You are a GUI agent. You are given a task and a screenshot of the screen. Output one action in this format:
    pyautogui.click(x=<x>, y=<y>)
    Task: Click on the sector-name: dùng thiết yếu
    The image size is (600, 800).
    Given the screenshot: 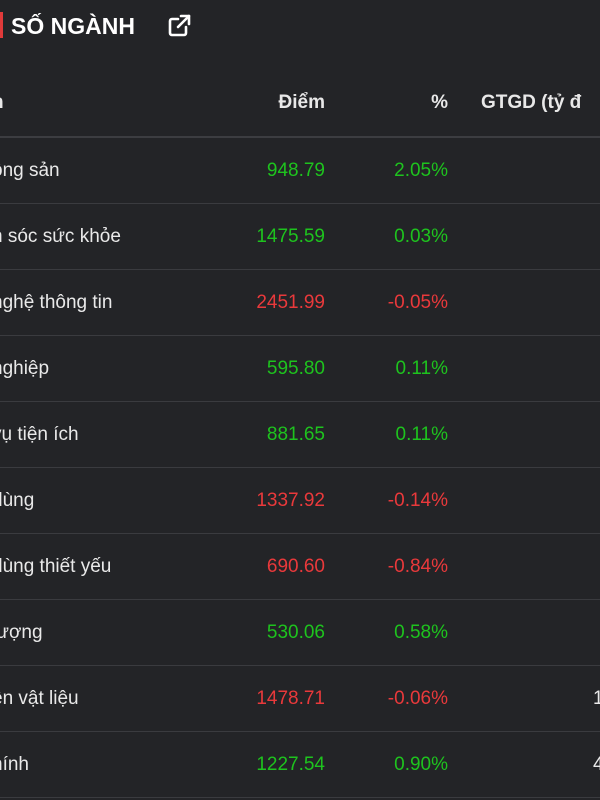 What is the action you would take?
    pyautogui.click(x=56, y=566)
    